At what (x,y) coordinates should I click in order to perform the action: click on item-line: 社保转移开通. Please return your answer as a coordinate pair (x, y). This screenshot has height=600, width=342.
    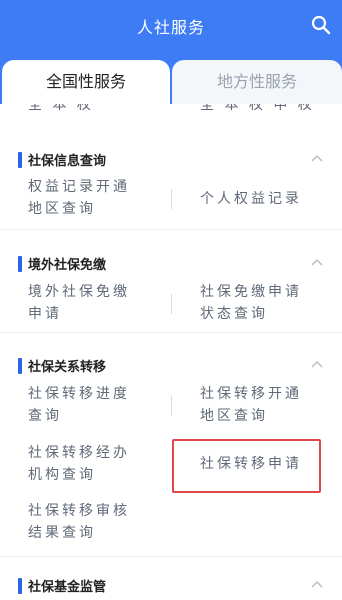
    Looking at the image, I should click on (251, 394).